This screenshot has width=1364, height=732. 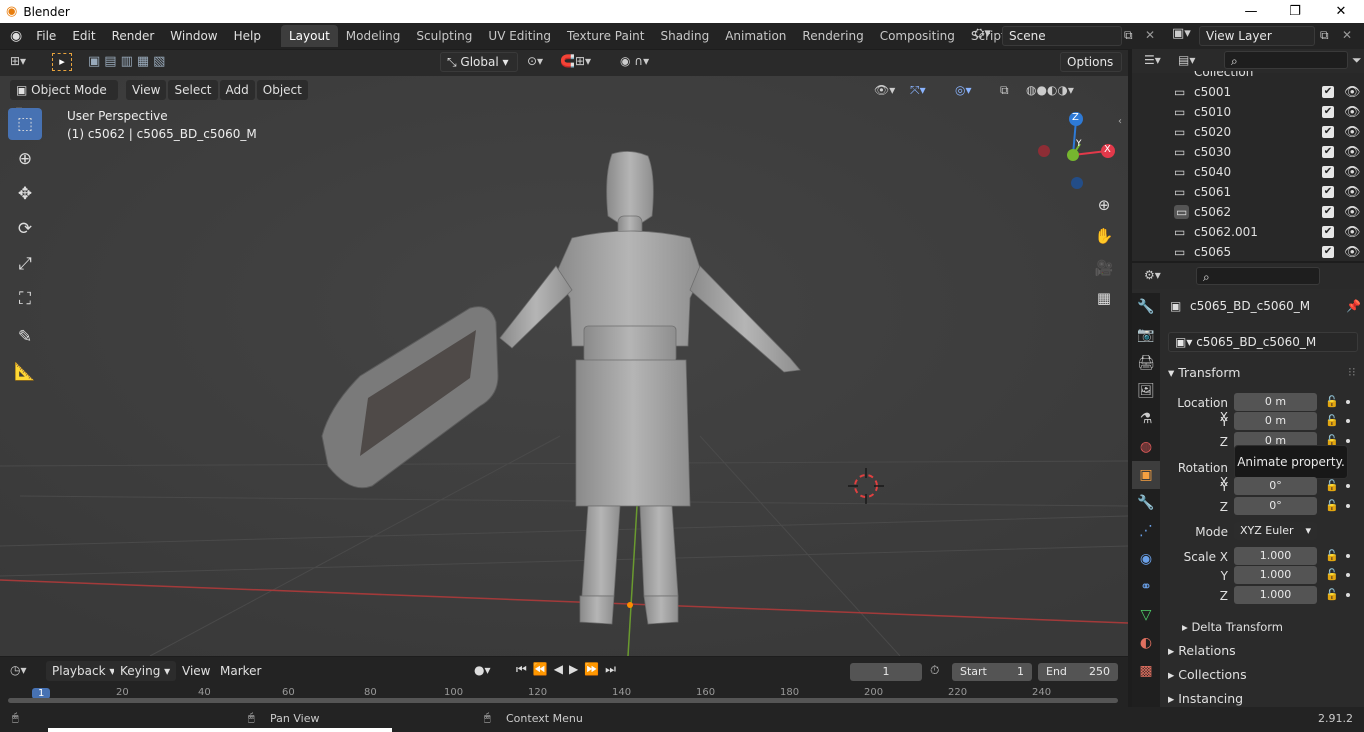 I want to click on editor-type-icon: ⊞▾, so click(x=18, y=61).